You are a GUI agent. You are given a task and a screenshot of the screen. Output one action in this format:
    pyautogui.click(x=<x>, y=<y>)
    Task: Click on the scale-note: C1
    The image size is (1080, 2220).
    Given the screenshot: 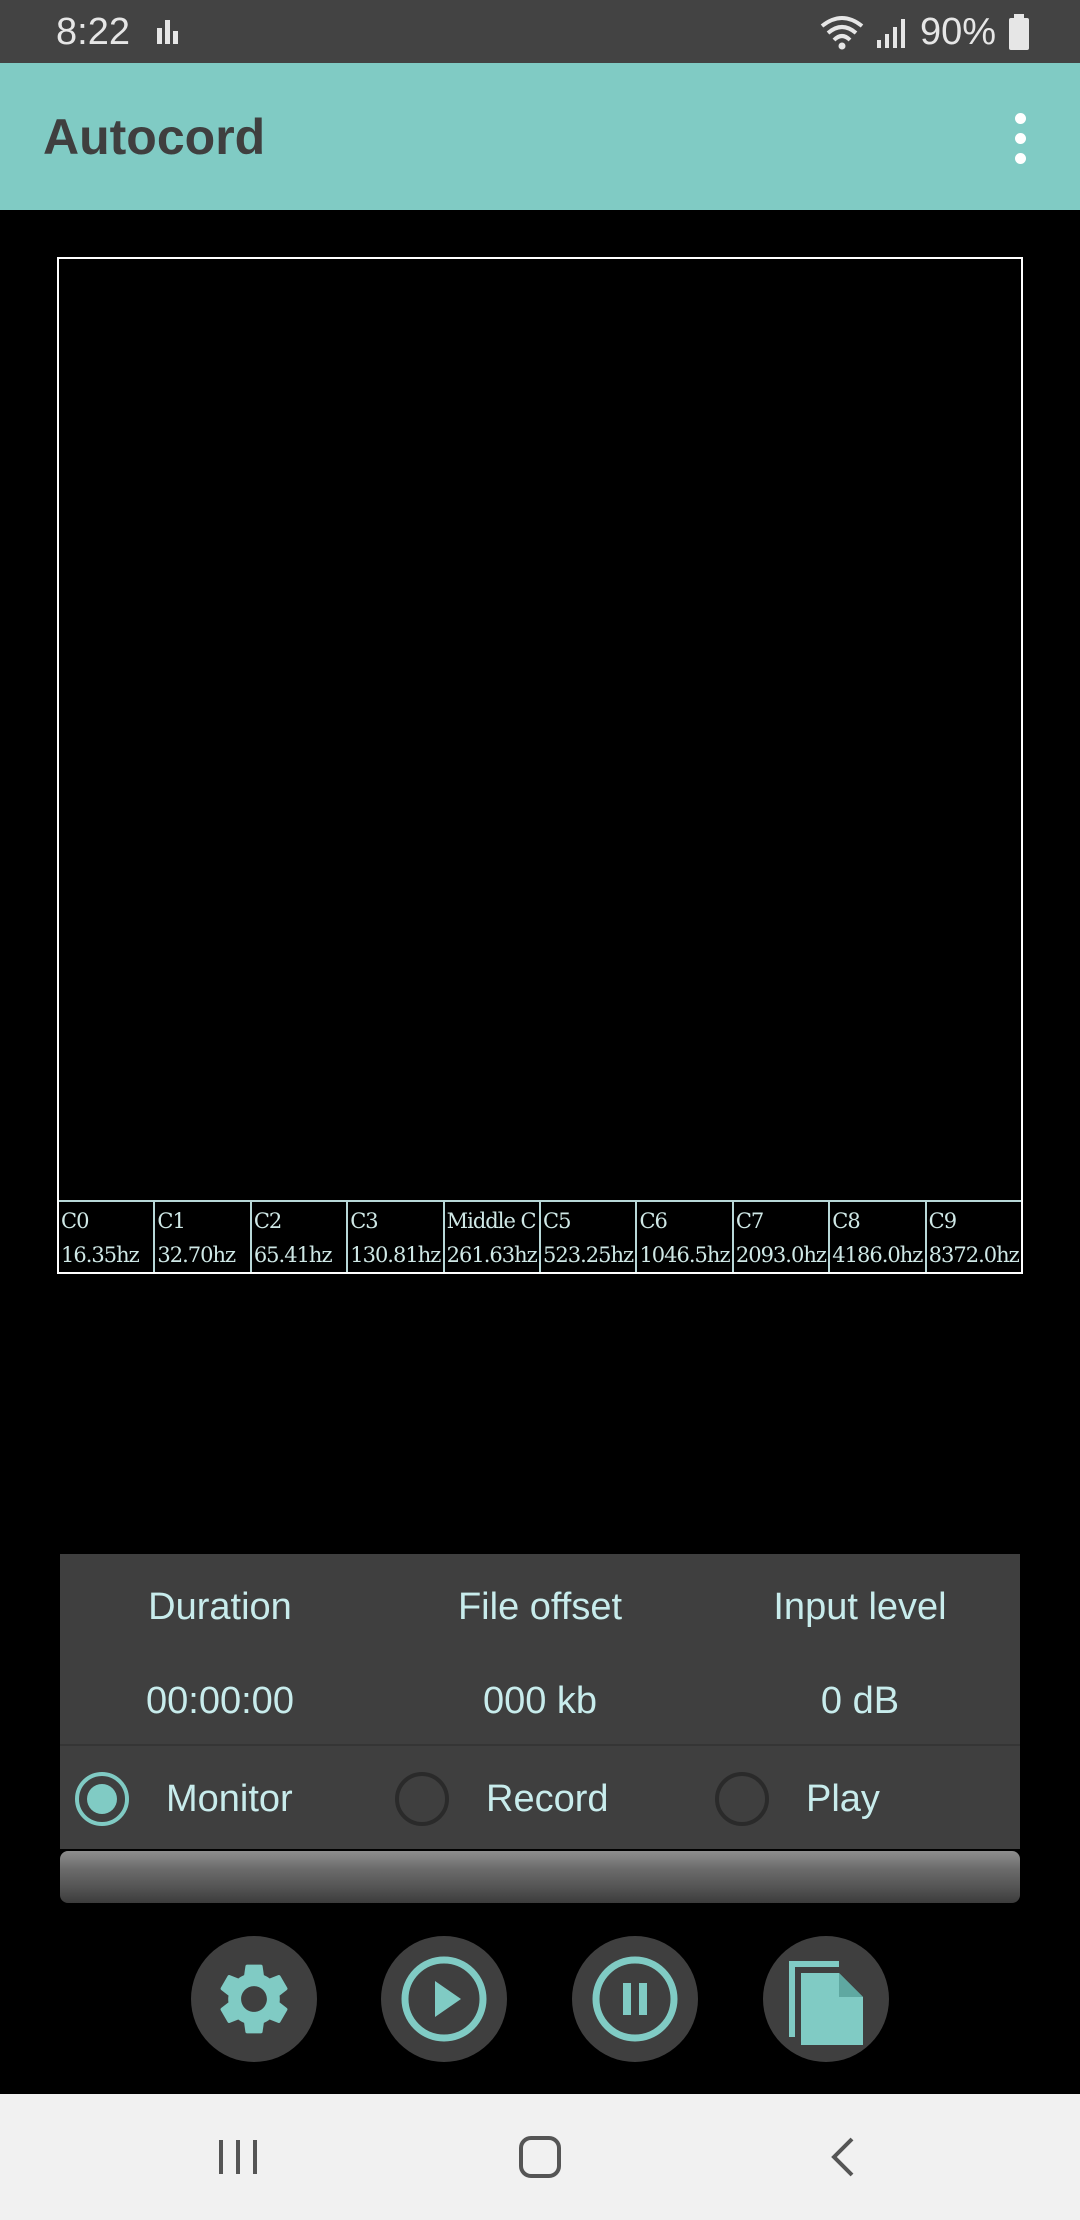 What is the action you would take?
    pyautogui.click(x=171, y=1221)
    